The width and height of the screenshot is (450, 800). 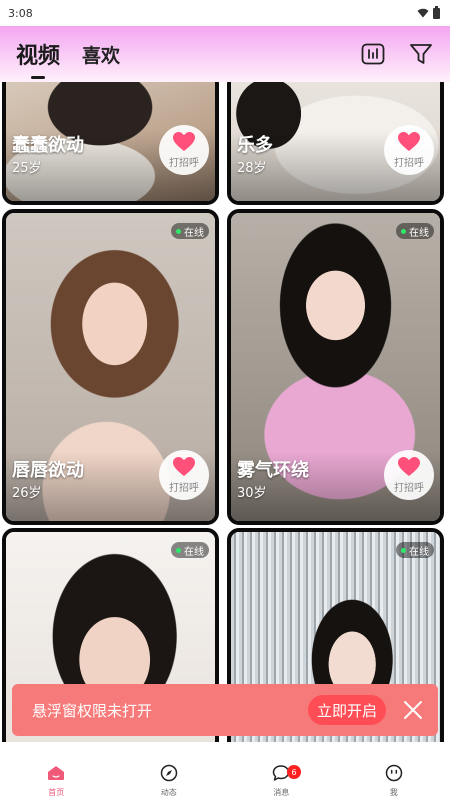 What do you see at coordinates (281, 775) in the screenshot?
I see `nav-item-messages: 6 消息` at bounding box center [281, 775].